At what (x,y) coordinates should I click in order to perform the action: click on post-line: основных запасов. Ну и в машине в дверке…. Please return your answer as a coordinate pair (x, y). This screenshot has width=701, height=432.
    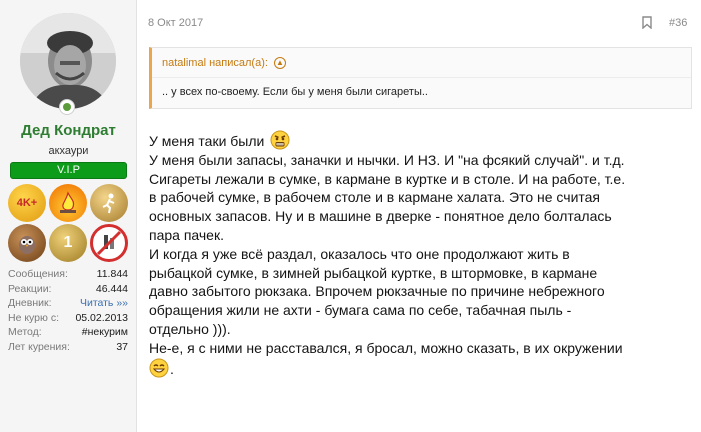
    Looking at the image, I should click on (380, 216).